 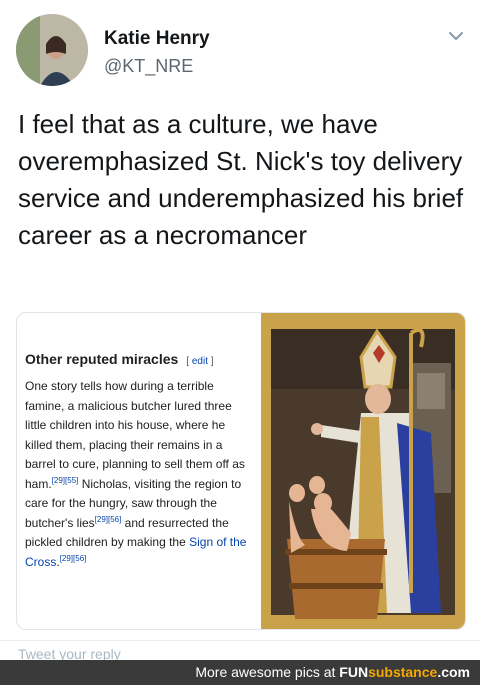 What do you see at coordinates (157, 39) in the screenshot?
I see `author-name: Katie Henry` at bounding box center [157, 39].